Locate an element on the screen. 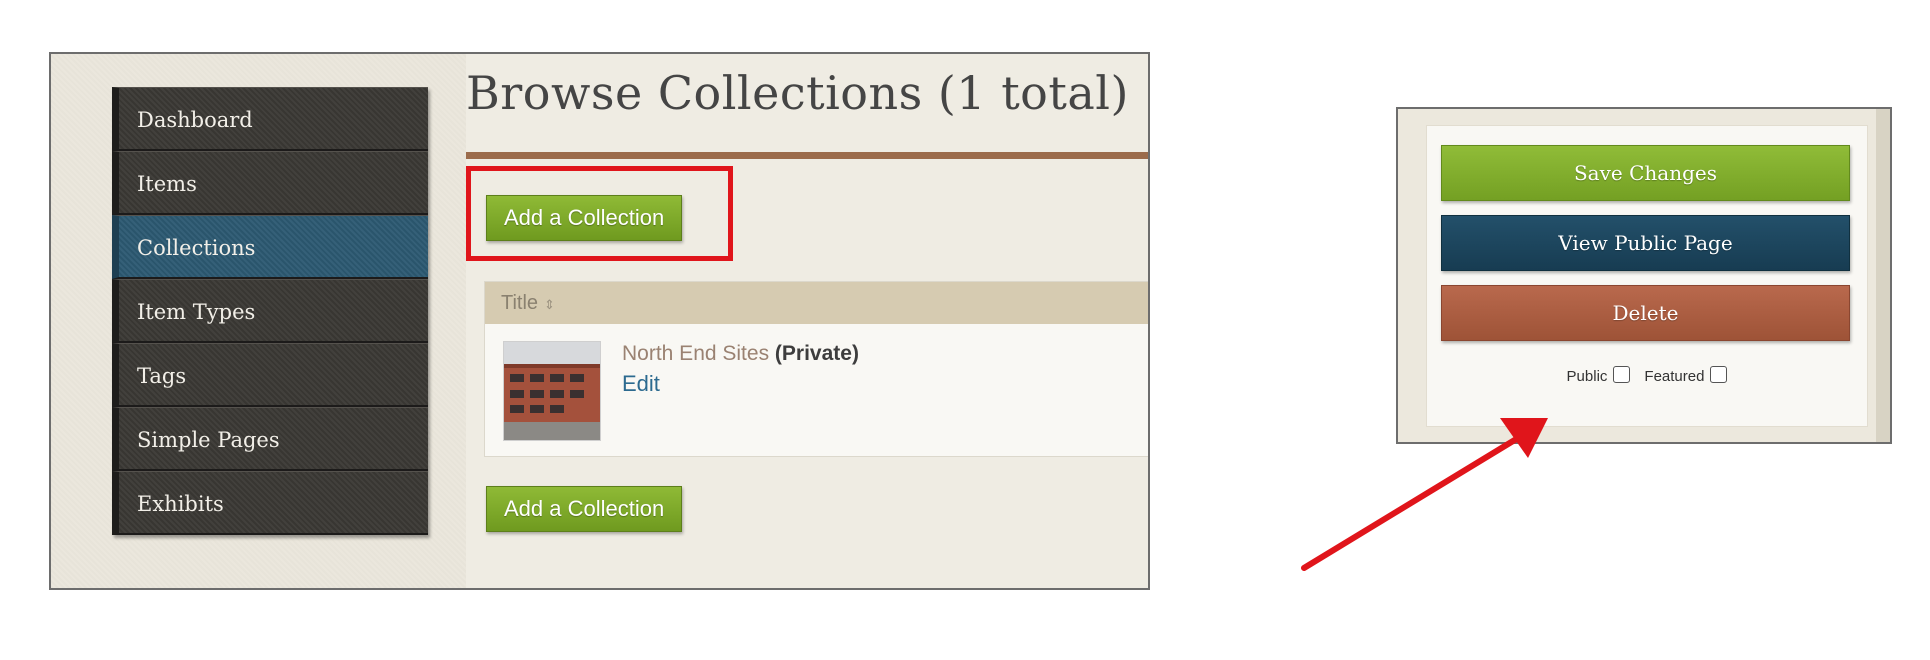 This screenshot has height=660, width=1930. sidebar-item-dashboard: Dashboard is located at coordinates (270, 119).